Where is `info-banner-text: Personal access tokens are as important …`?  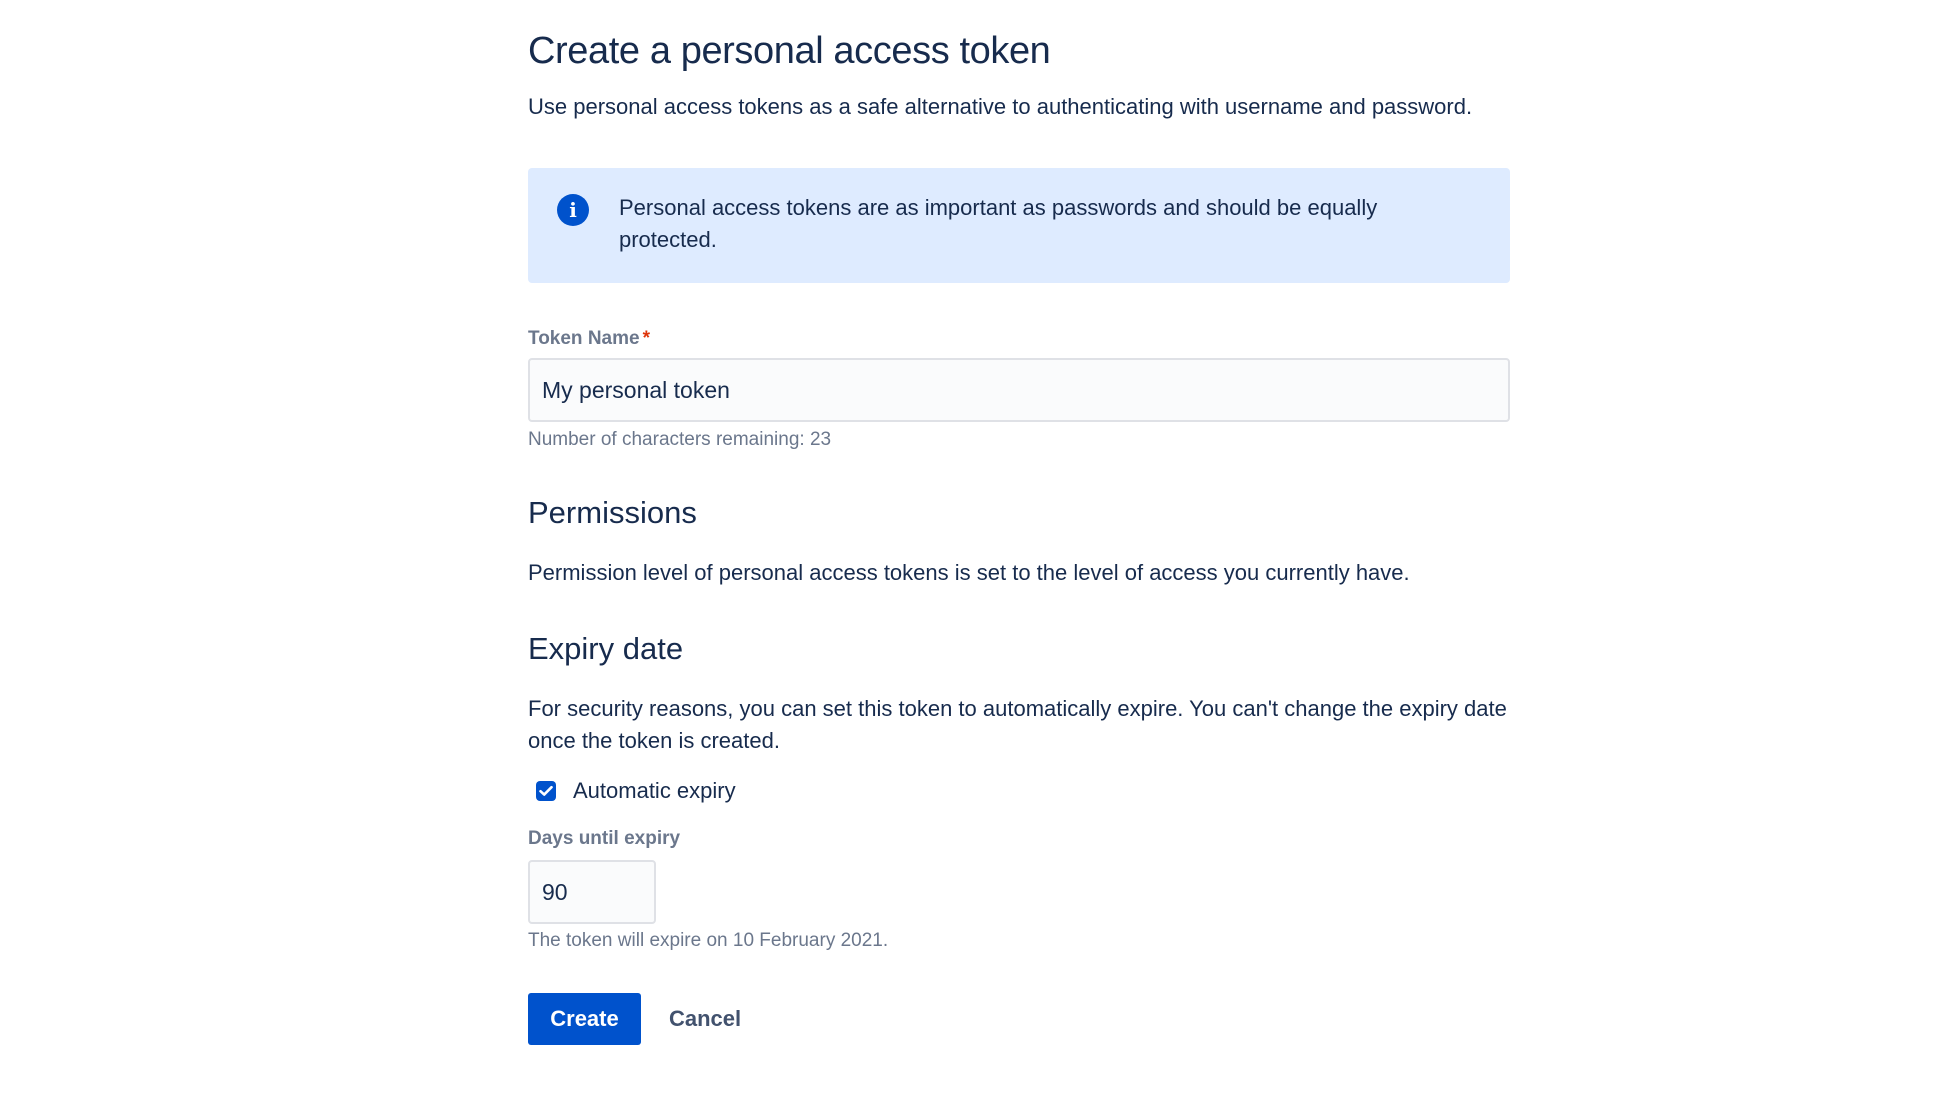 info-banner-text: Personal access tokens are as important … is located at coordinates (998, 223).